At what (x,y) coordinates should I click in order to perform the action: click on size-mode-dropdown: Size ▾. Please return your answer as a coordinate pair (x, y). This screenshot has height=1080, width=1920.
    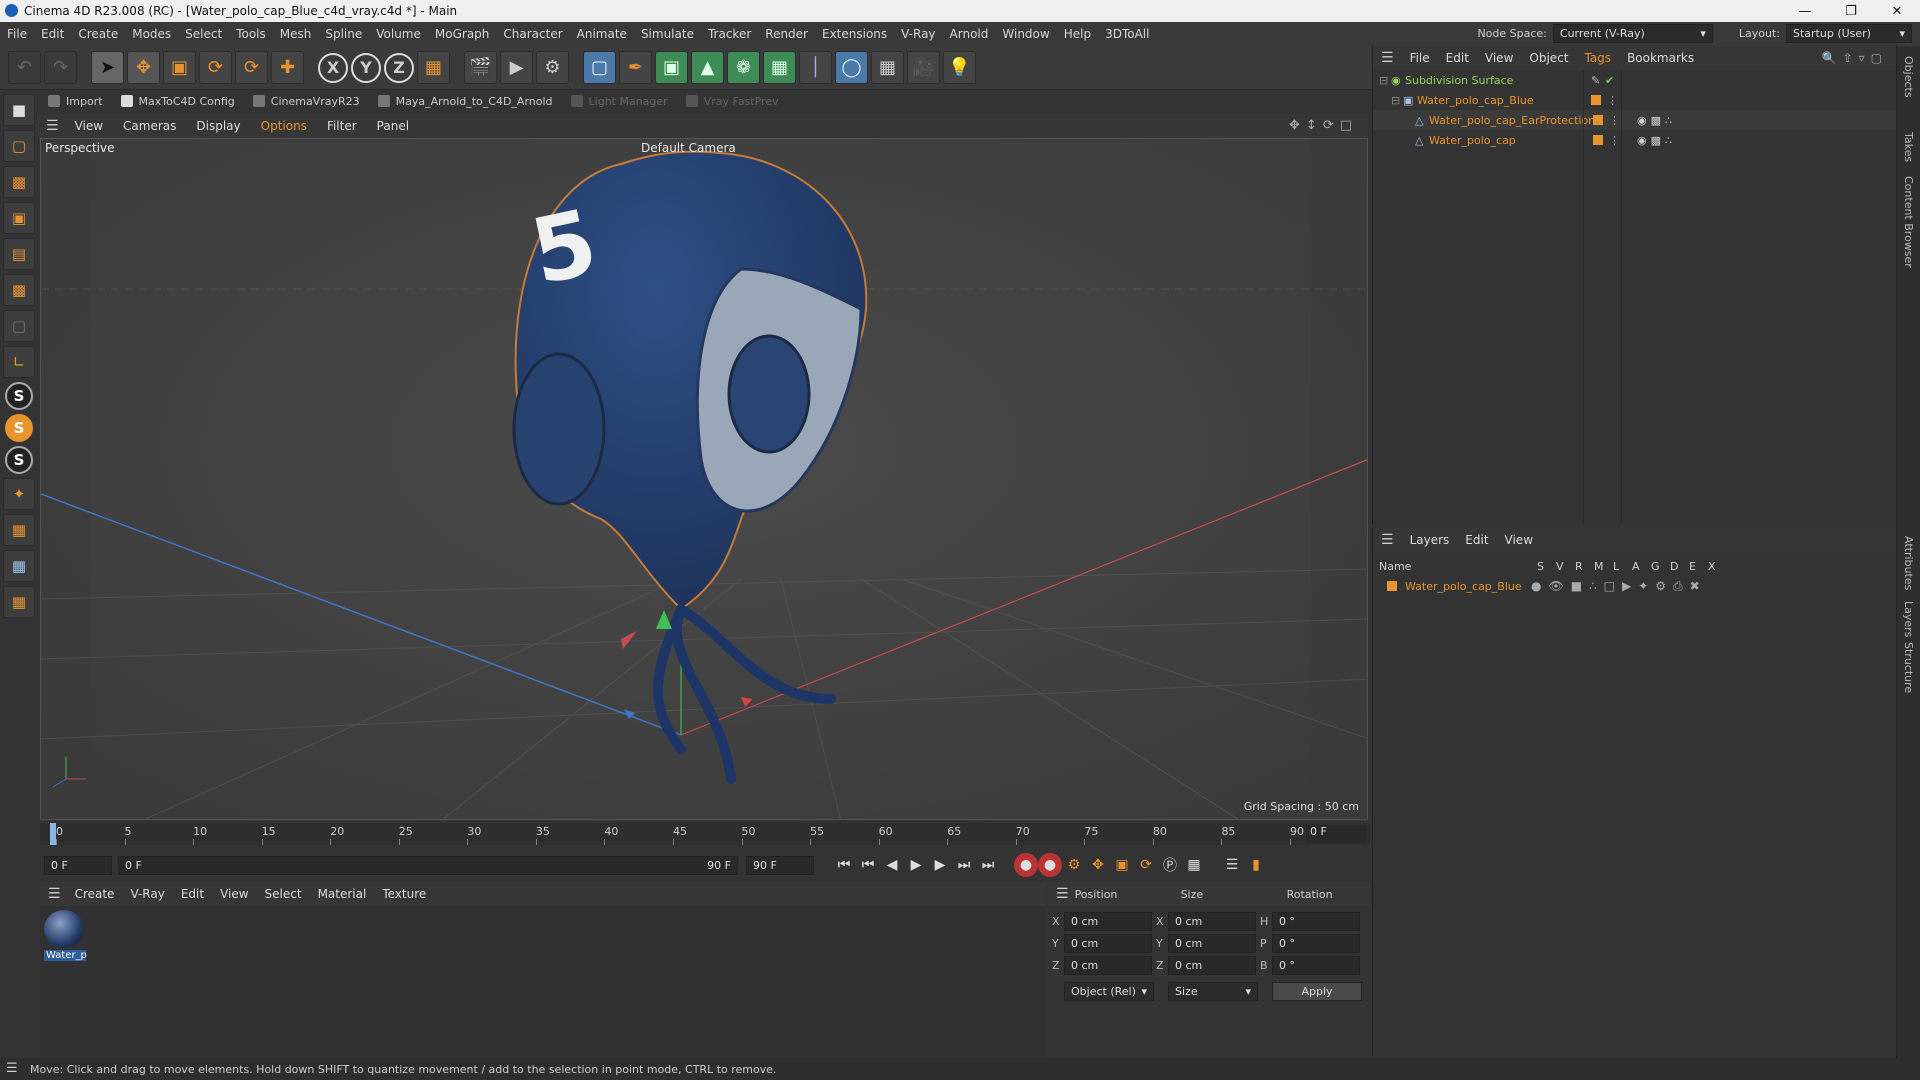
    Looking at the image, I should click on (1213, 991).